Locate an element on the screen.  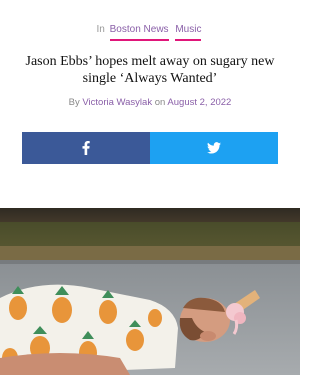
category-link-boston-news: Boston News is located at coordinates (139, 32).